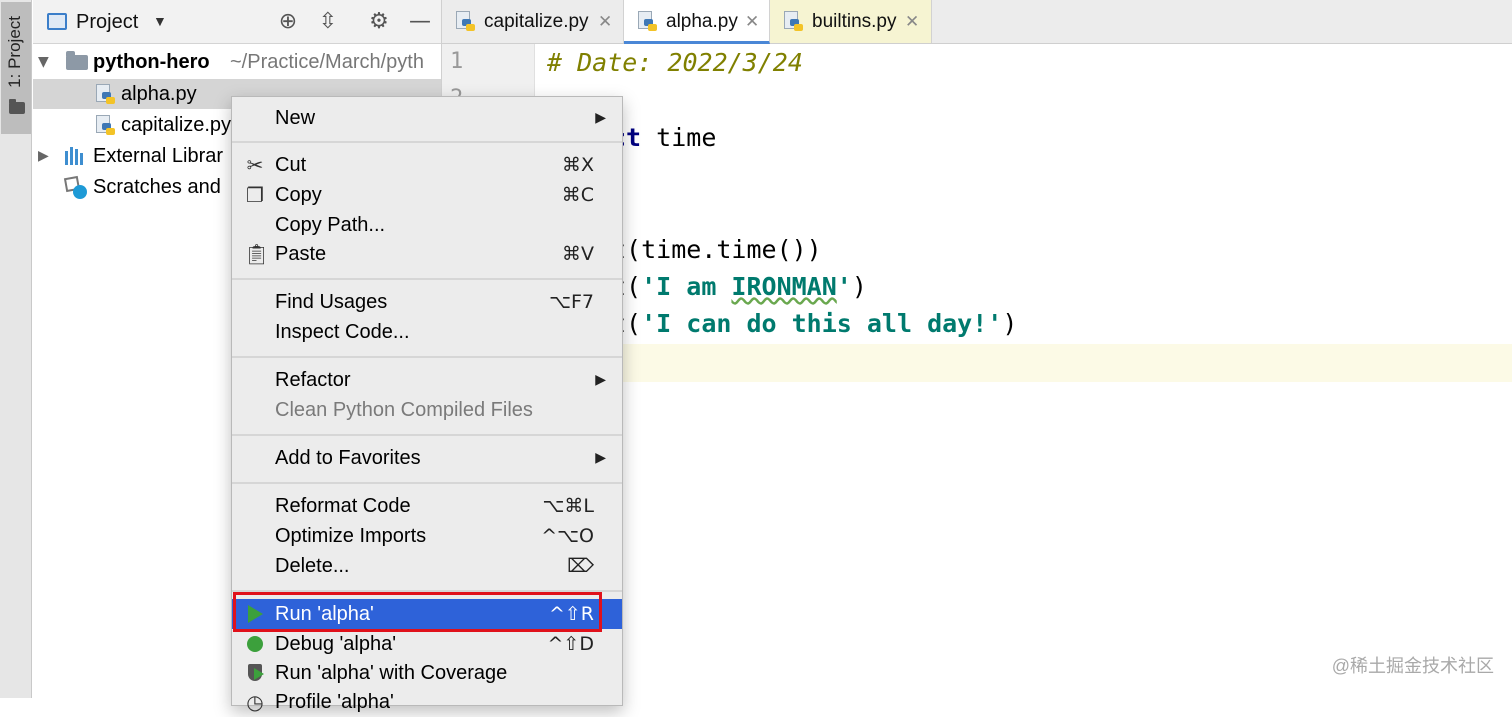 Image resolution: width=1512 pixels, height=717 pixels. Describe the element at coordinates (255, 644) in the screenshot. I see `bug-icon` at that location.